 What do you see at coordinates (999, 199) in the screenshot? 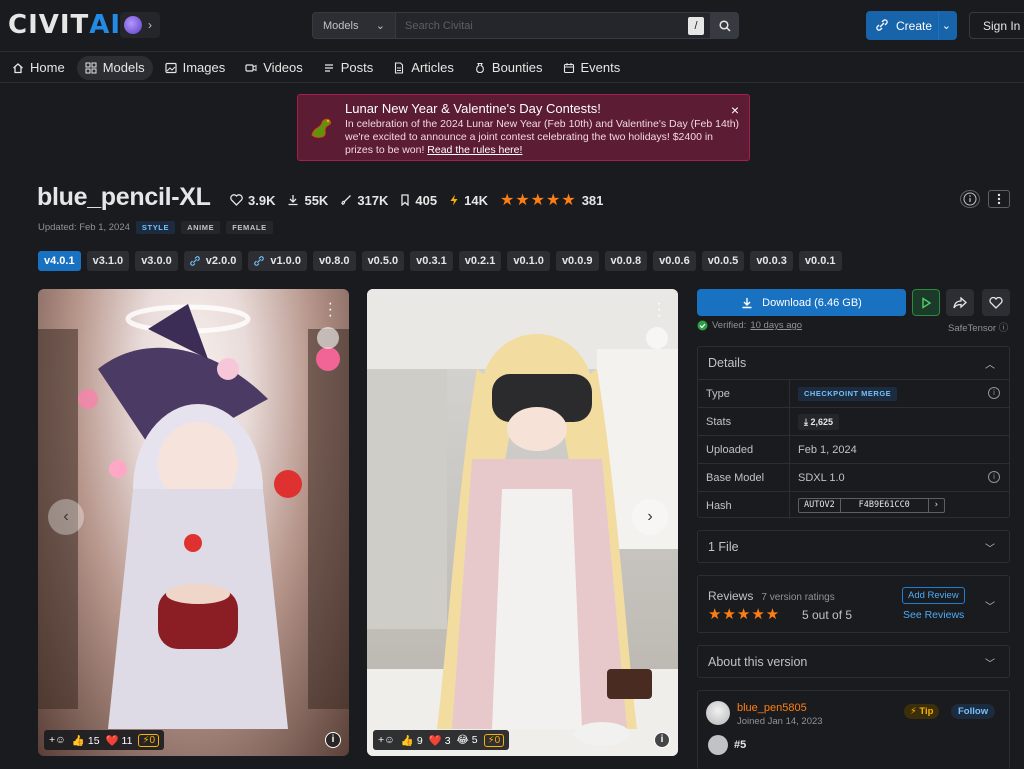
I see `more-options-button` at bounding box center [999, 199].